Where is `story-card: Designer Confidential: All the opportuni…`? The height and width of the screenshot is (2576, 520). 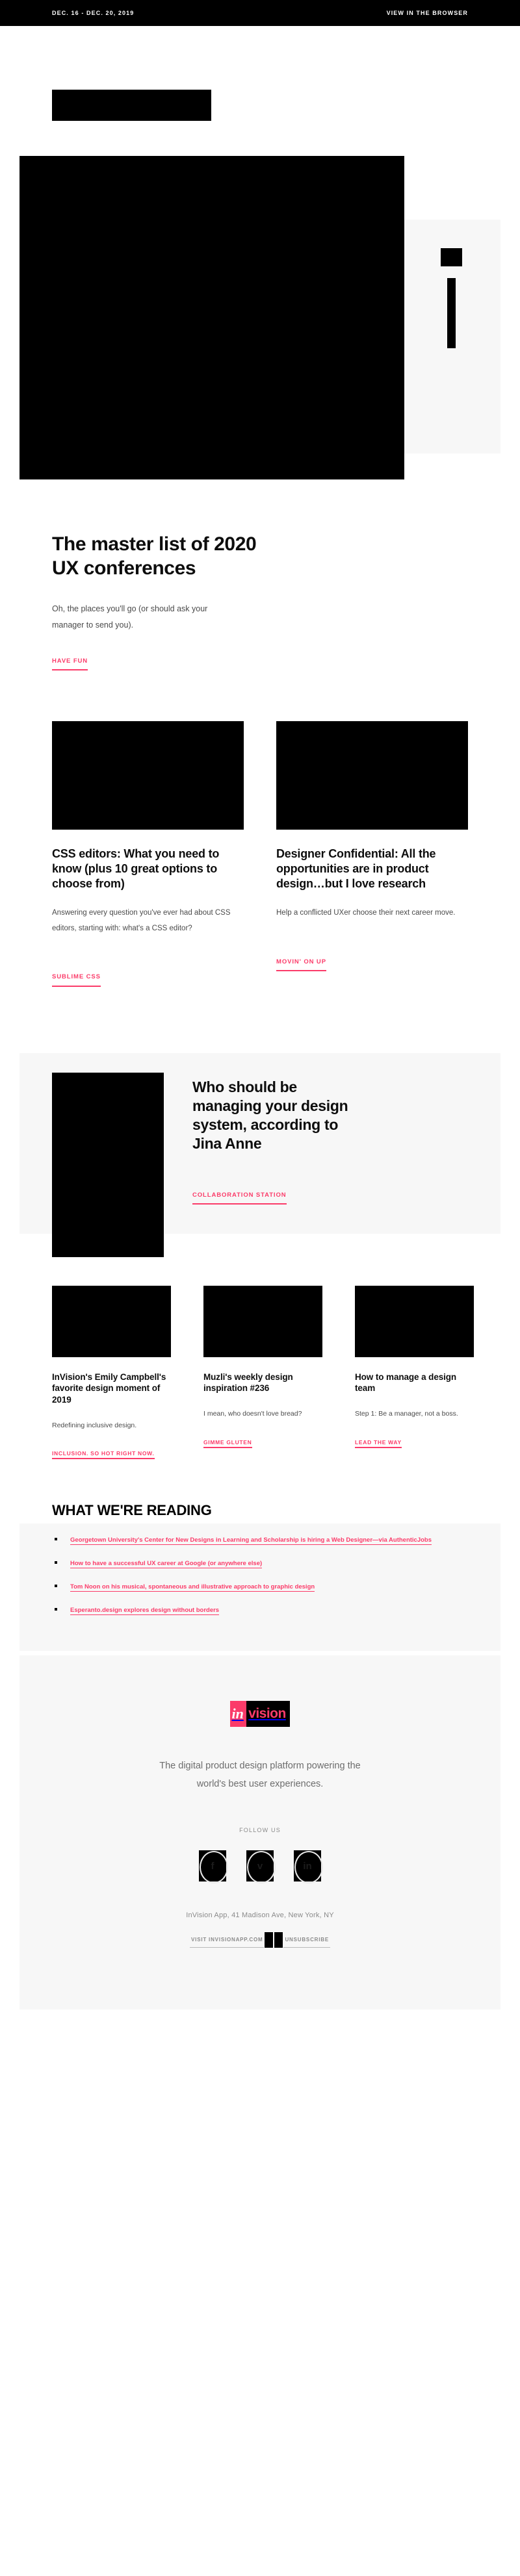
story-card: Designer Confidential: All the opportuni… is located at coordinates (372, 853).